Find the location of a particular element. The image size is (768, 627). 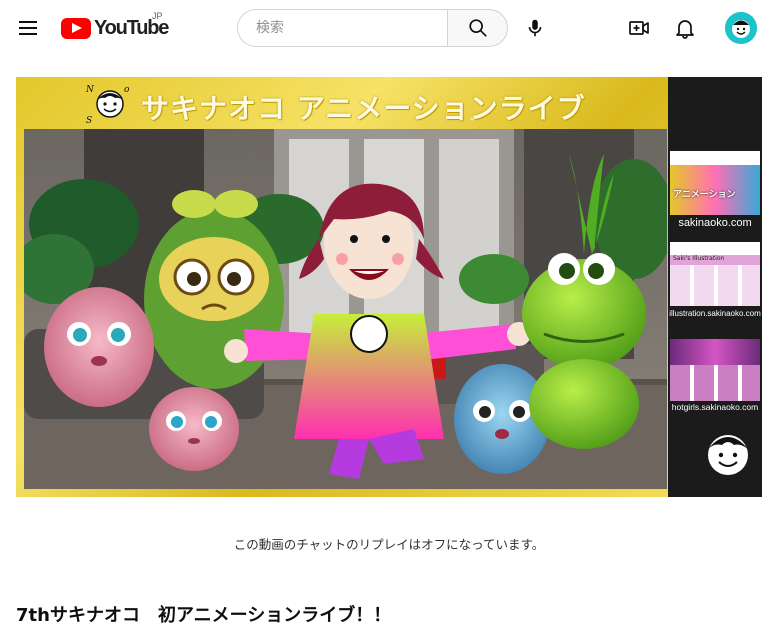

avatar-face-icon is located at coordinates (741, 28).